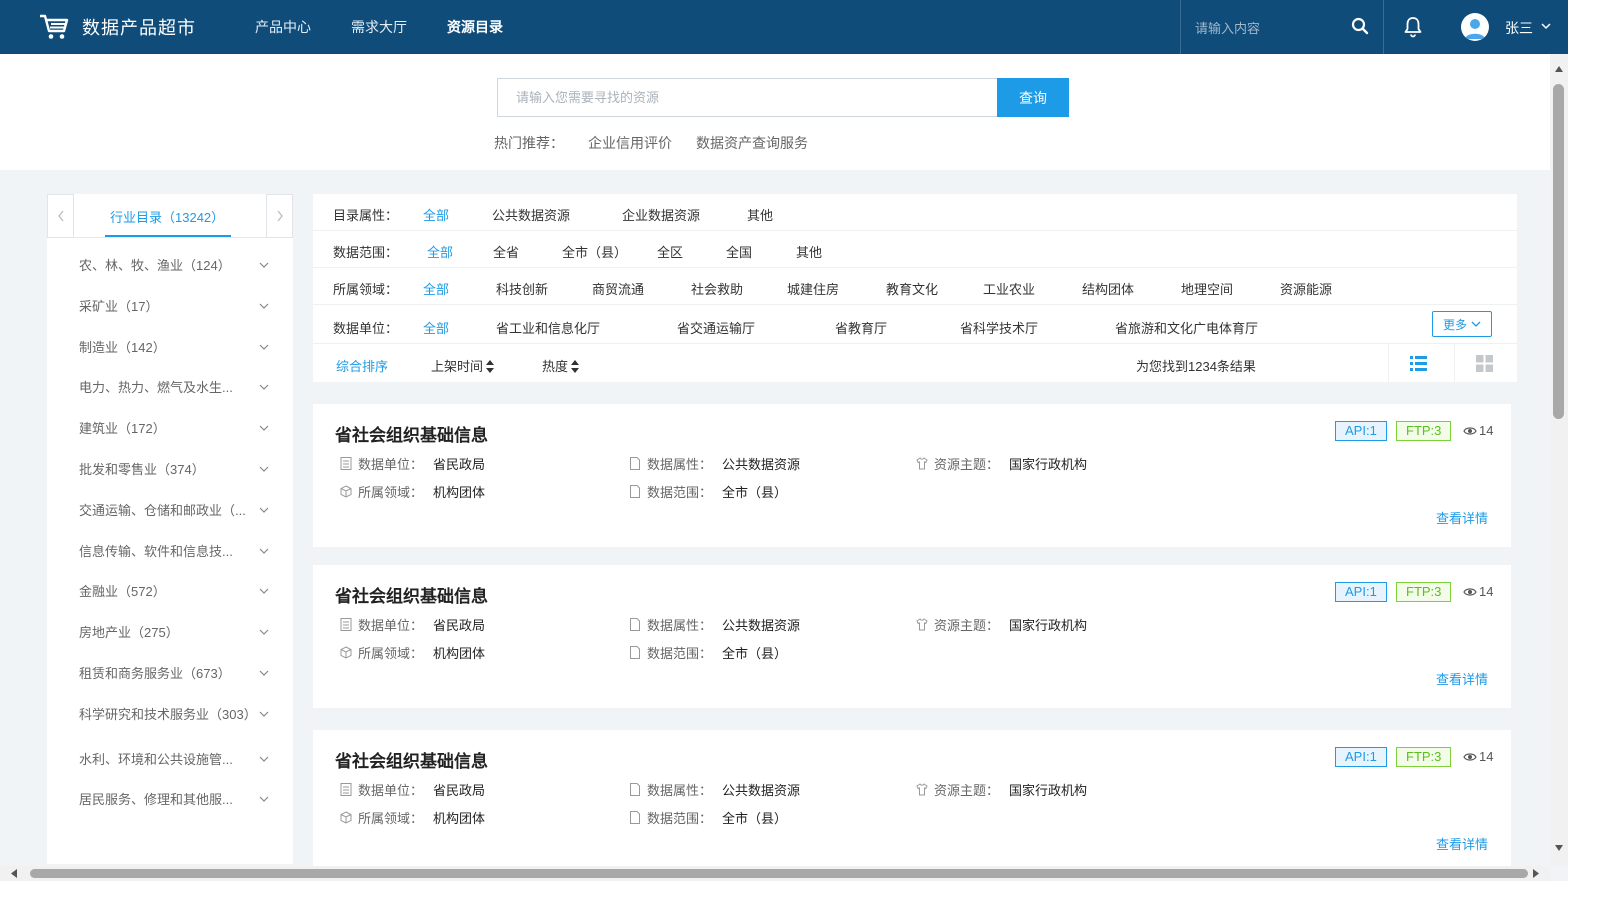 This screenshot has width=1599, height=899. I want to click on active-tab-indicator, so click(168, 236).